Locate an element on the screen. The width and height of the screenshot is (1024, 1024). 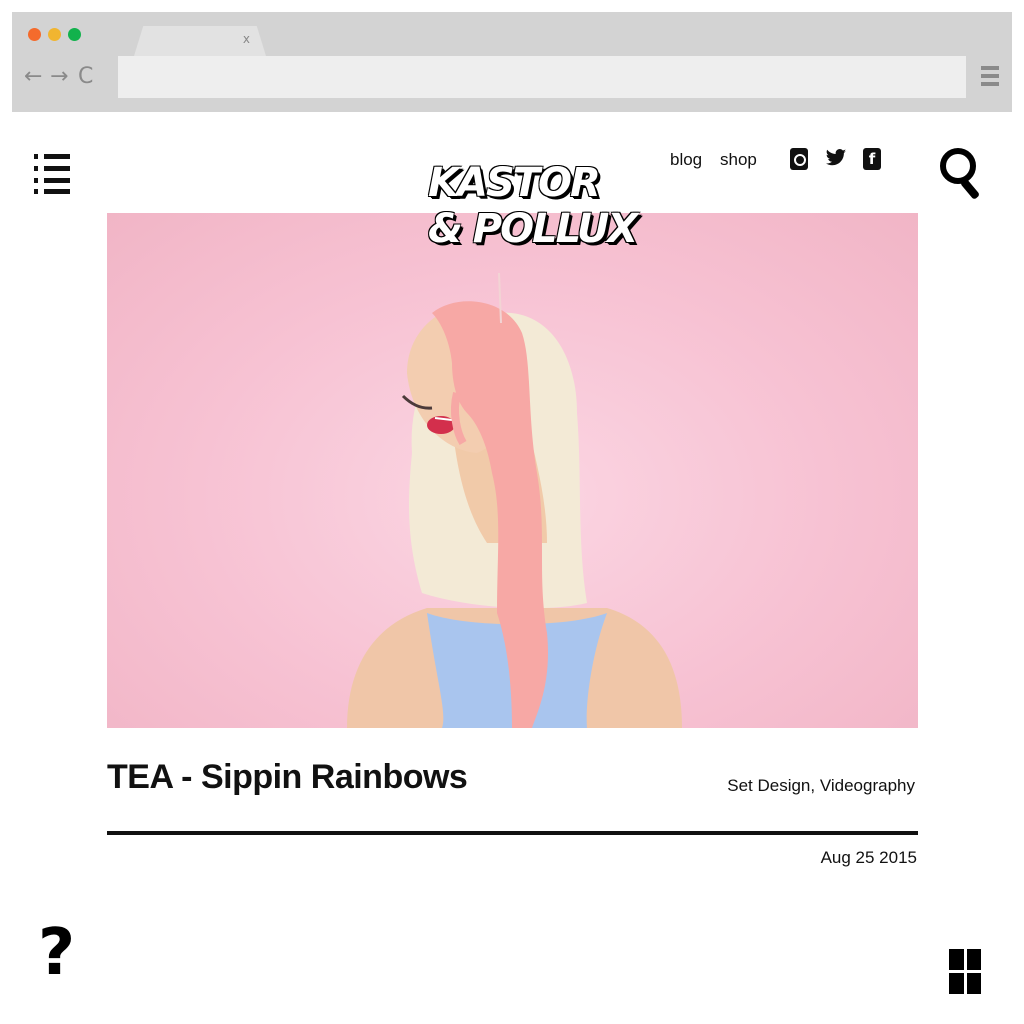
hero-illustration is located at coordinates (514, 500).